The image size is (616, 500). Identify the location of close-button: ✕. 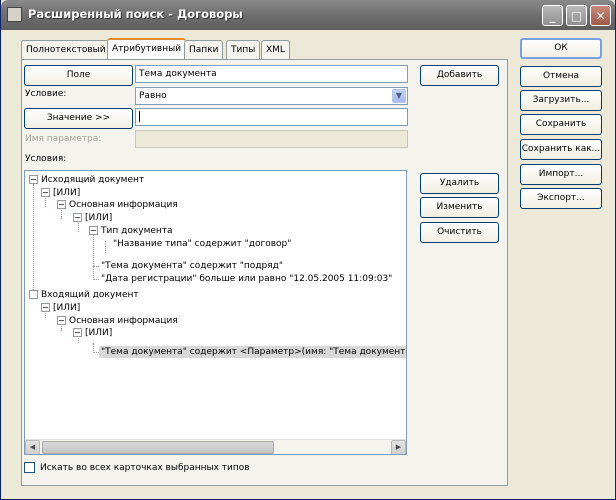
(600, 15).